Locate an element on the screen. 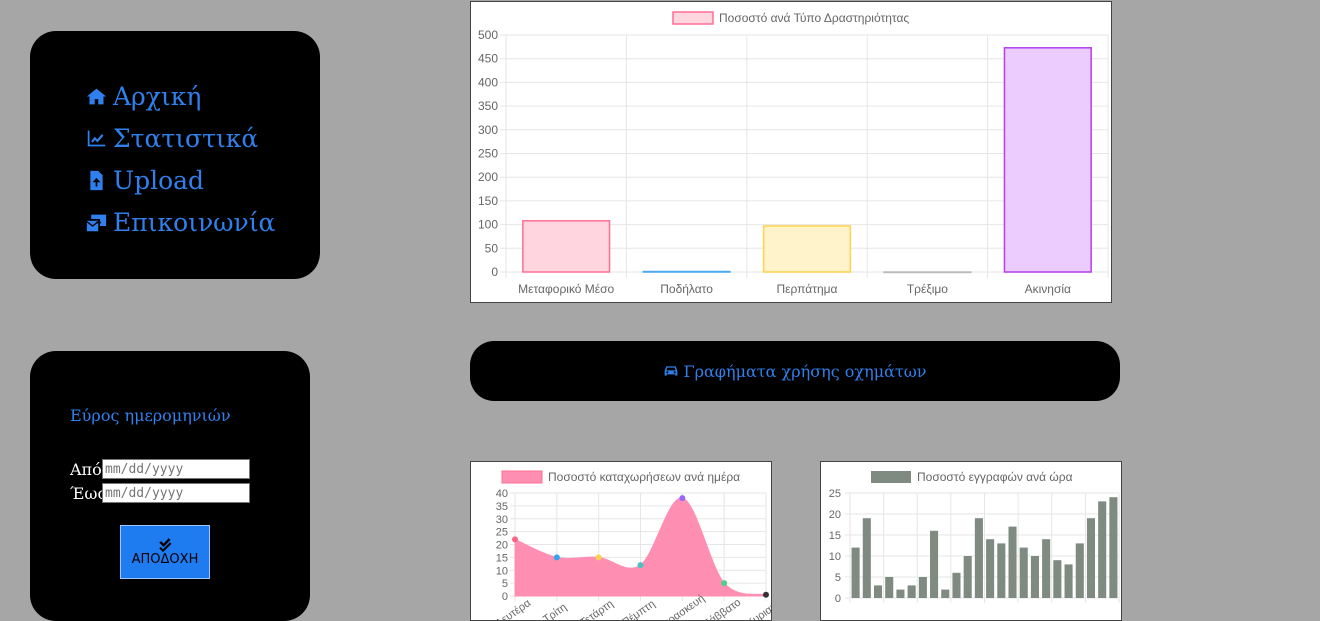  navigation-panel: Αρχική Στατιστικά Upload Επικοινωνία is located at coordinates (175, 155).